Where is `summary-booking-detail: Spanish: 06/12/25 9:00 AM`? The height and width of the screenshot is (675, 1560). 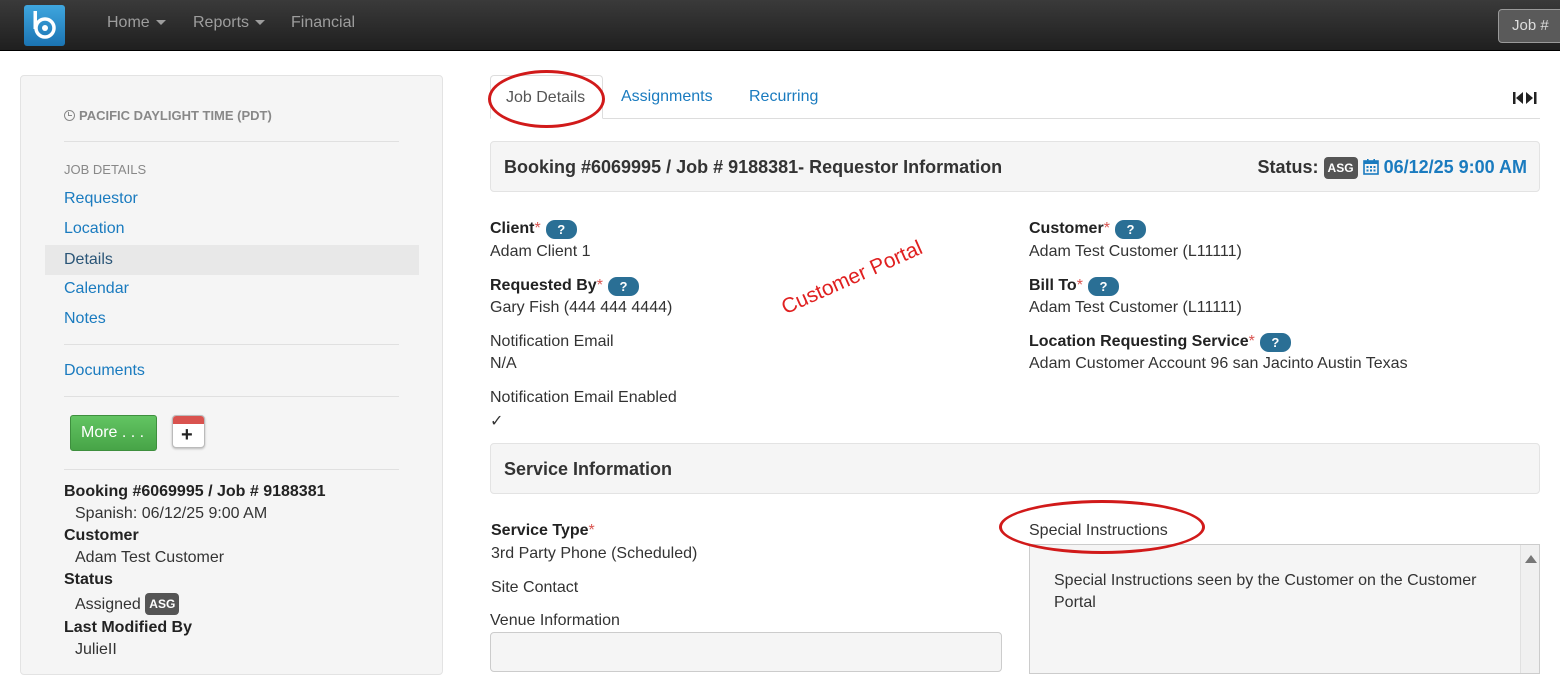 summary-booking-detail: Spanish: 06/12/25 9:00 AM is located at coordinates (171, 513).